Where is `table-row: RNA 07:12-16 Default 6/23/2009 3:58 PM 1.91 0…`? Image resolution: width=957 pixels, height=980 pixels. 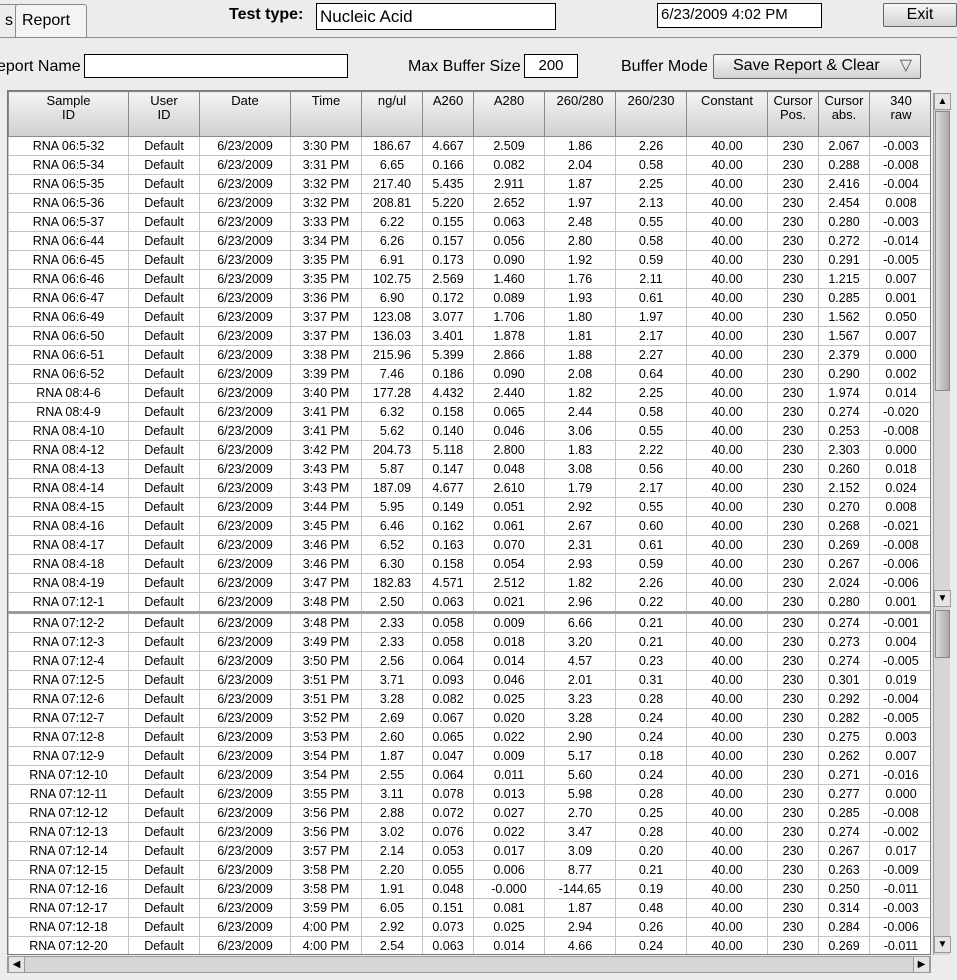 table-row: RNA 07:12-16 Default 6/23/2009 3:58 PM 1.91 0… is located at coordinates (469, 889).